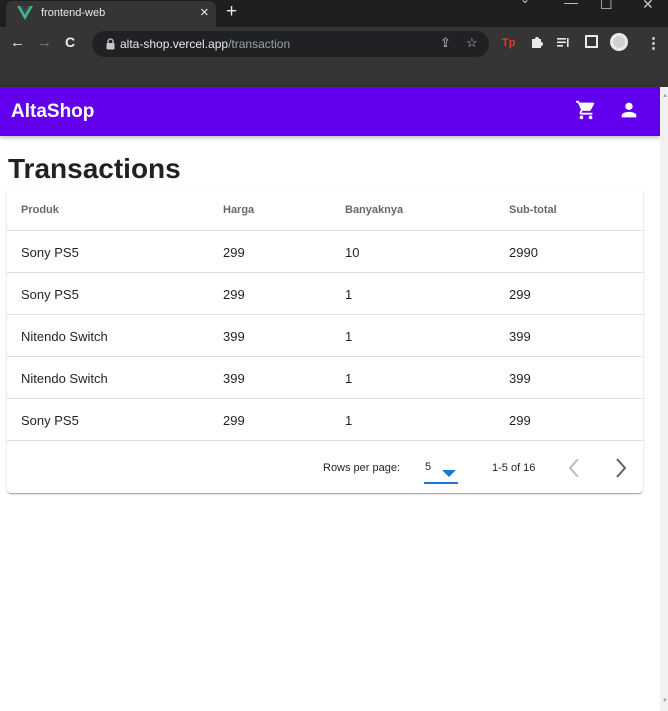  I want to click on maximize-button: ☐, so click(606, 6).